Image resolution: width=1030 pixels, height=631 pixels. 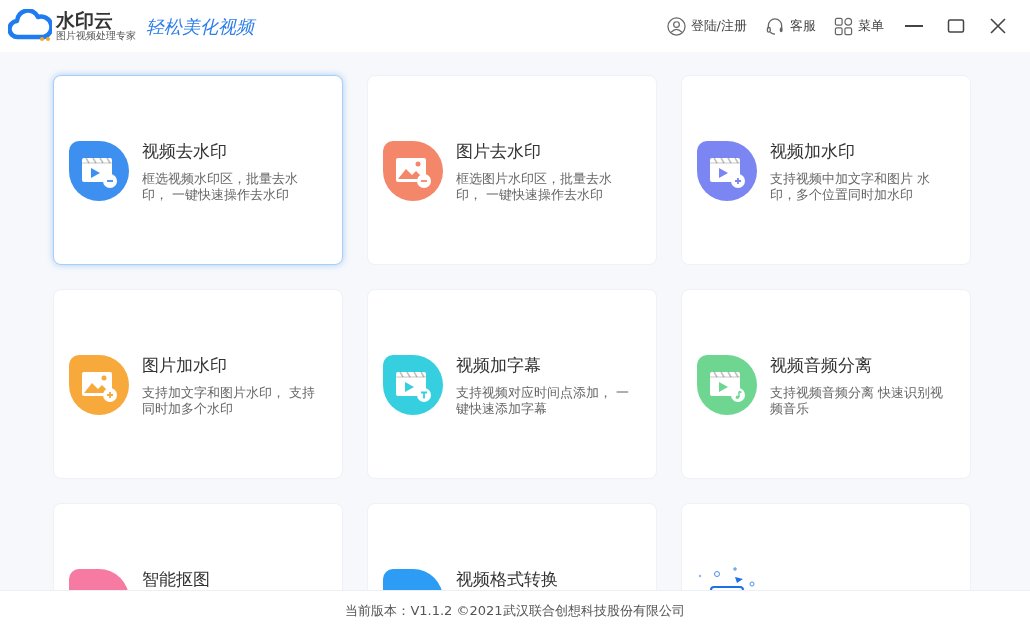 I want to click on headset-icon, so click(x=775, y=26).